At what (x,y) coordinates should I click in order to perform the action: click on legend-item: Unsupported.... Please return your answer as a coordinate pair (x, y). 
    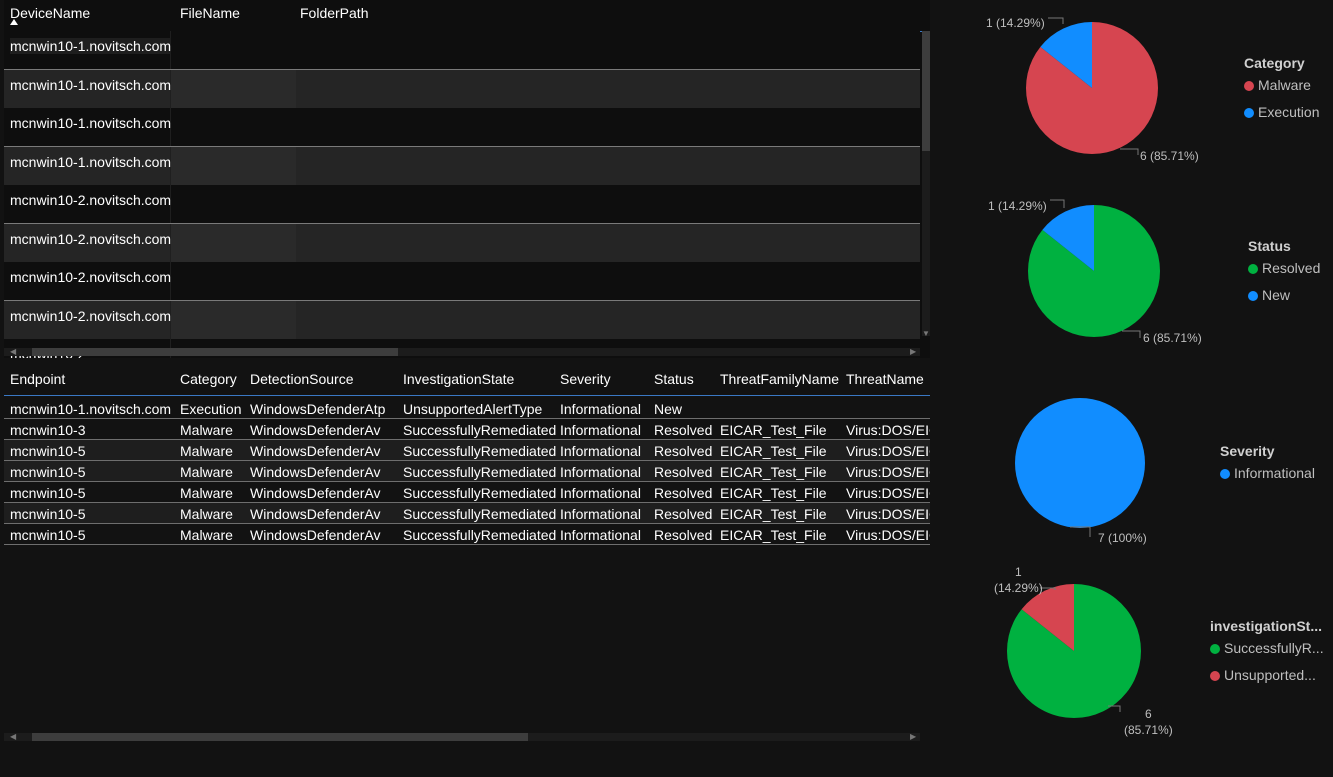
    Looking at the image, I should click on (1263, 675).